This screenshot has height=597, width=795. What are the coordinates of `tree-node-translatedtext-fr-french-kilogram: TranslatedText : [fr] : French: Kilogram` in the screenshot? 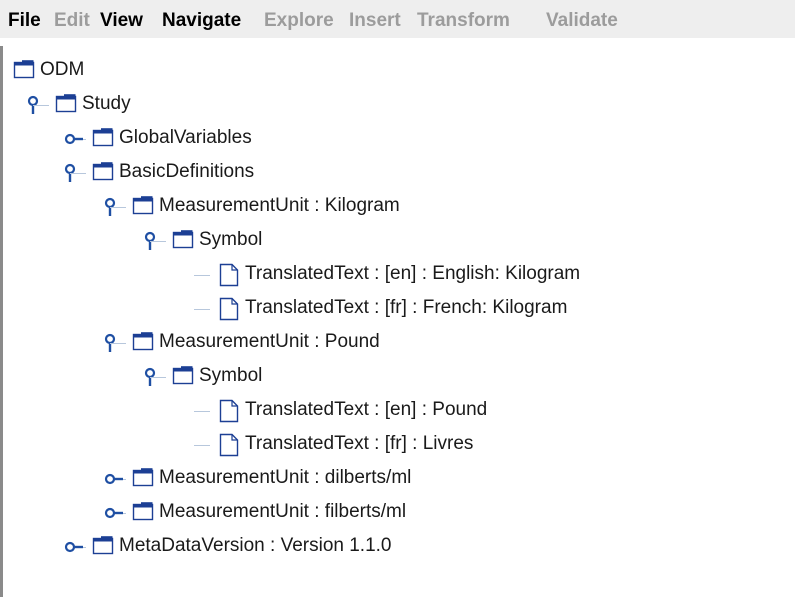 It's located at (397, 309).